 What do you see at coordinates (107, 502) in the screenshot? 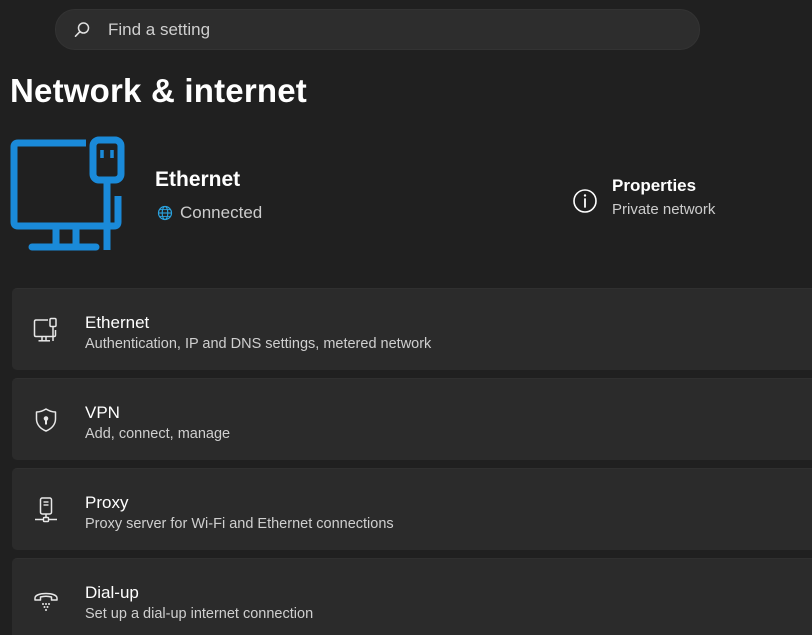
I see `proxy-card-title: Proxy` at bounding box center [107, 502].